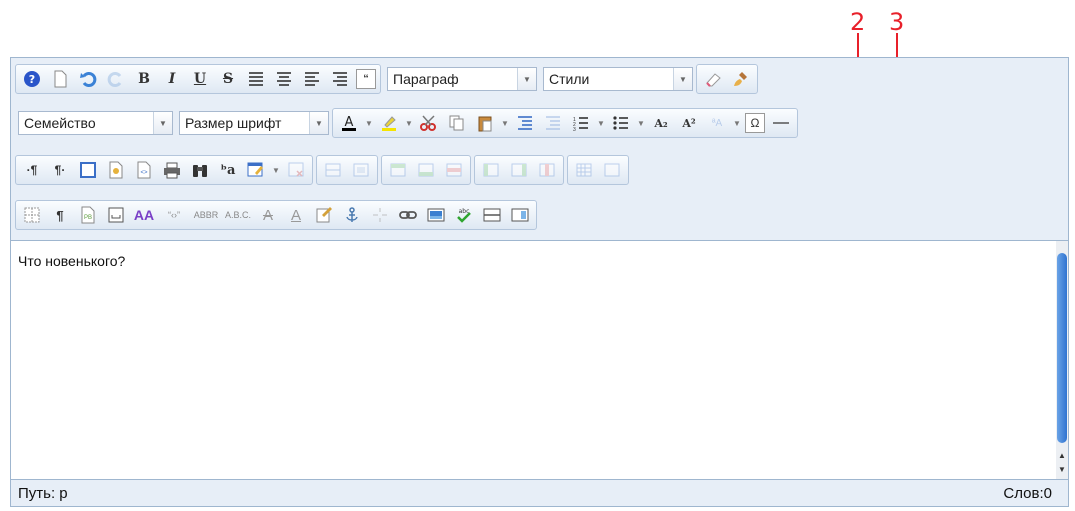 The image size is (1075, 511). I want to click on scroll-down-icon: ▼, so click(1062, 470).